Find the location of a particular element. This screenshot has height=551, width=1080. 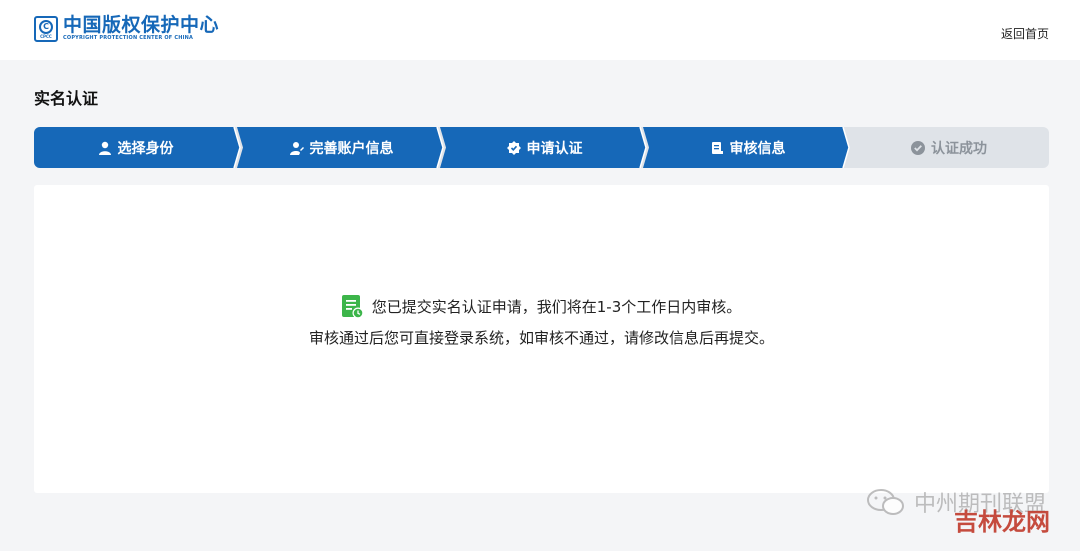

step-label: 完善账户信息 is located at coordinates (351, 148).